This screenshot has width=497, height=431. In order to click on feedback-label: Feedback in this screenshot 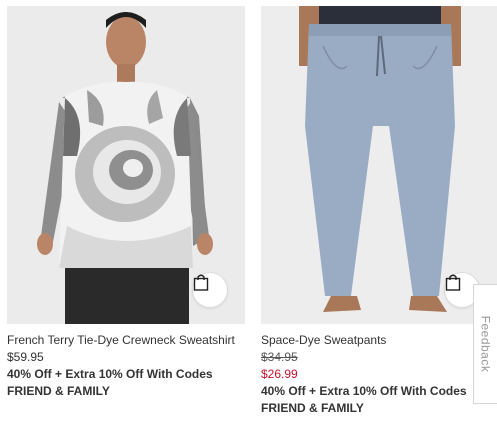, I will do `click(485, 344)`.